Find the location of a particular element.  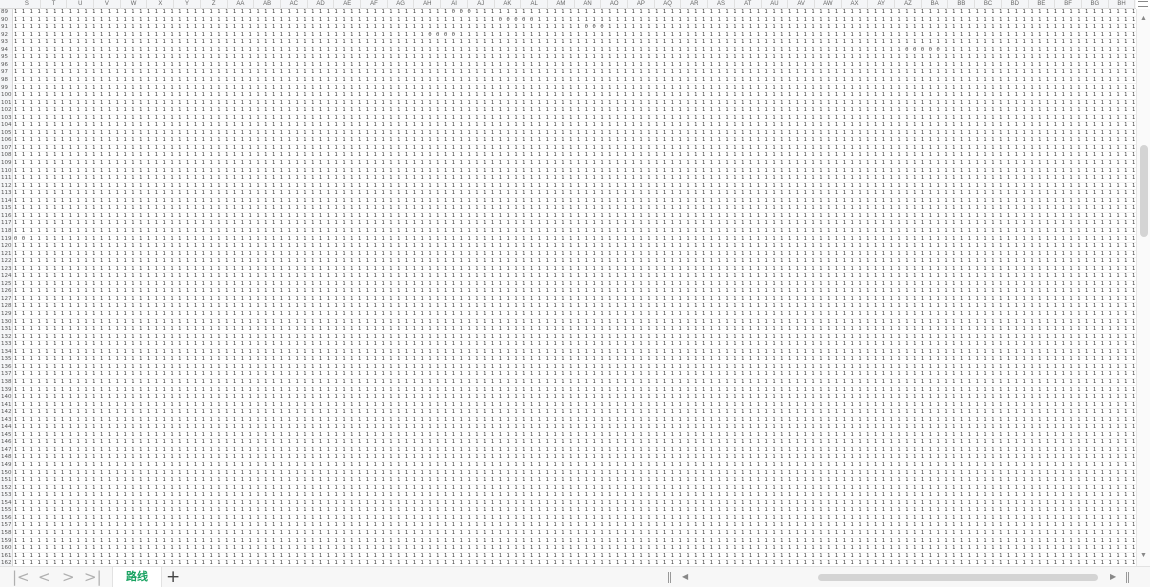

column-header: AY is located at coordinates (882, 4).